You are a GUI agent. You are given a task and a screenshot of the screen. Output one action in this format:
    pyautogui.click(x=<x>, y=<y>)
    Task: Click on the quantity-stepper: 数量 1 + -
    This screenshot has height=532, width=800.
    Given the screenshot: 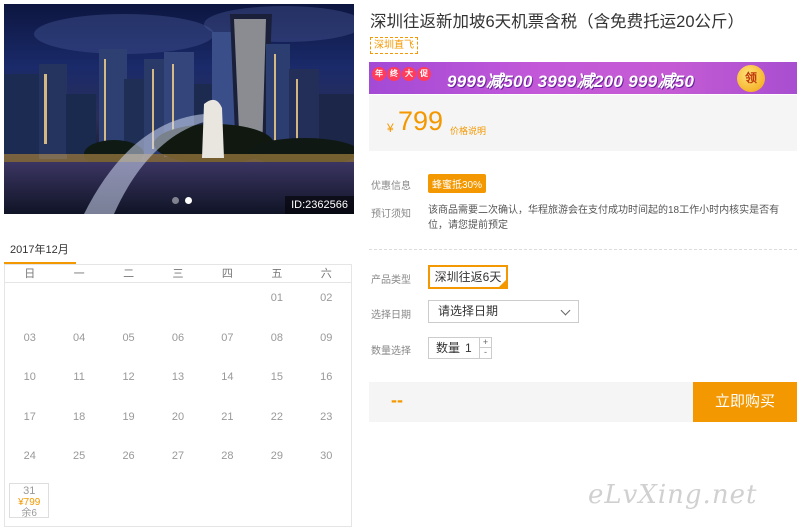 What is the action you would take?
    pyautogui.click(x=460, y=348)
    